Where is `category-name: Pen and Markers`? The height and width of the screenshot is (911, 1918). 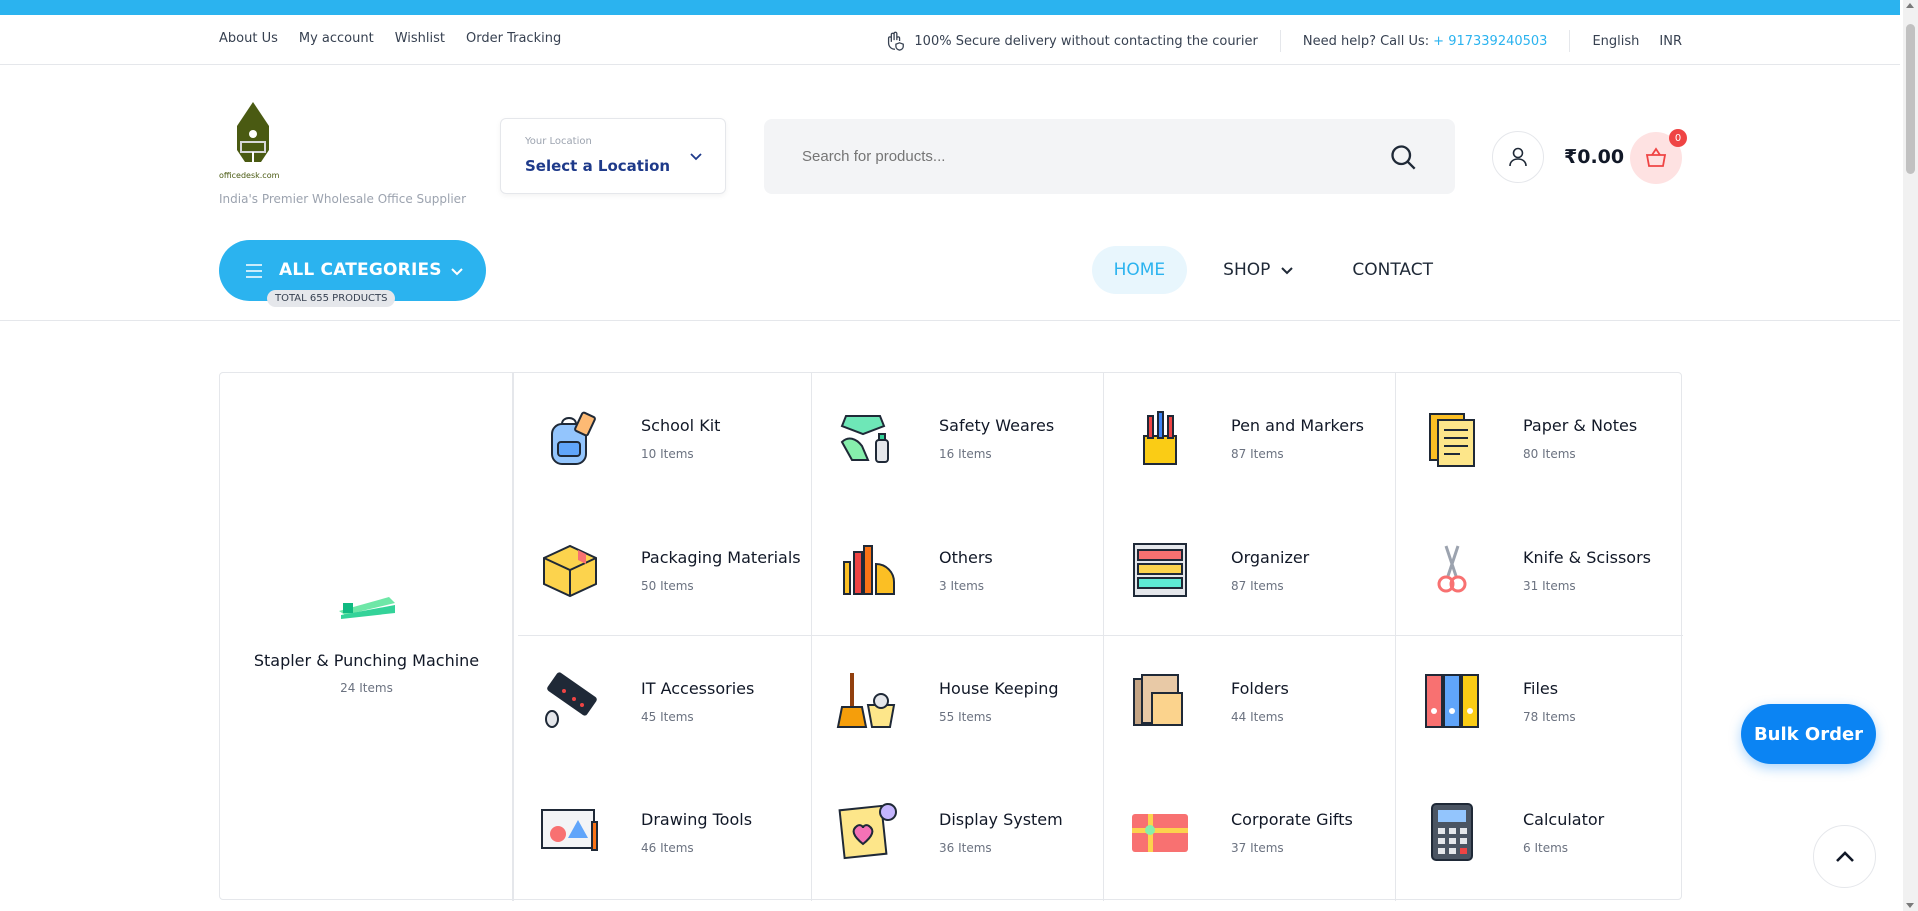 category-name: Pen and Markers is located at coordinates (1297, 425).